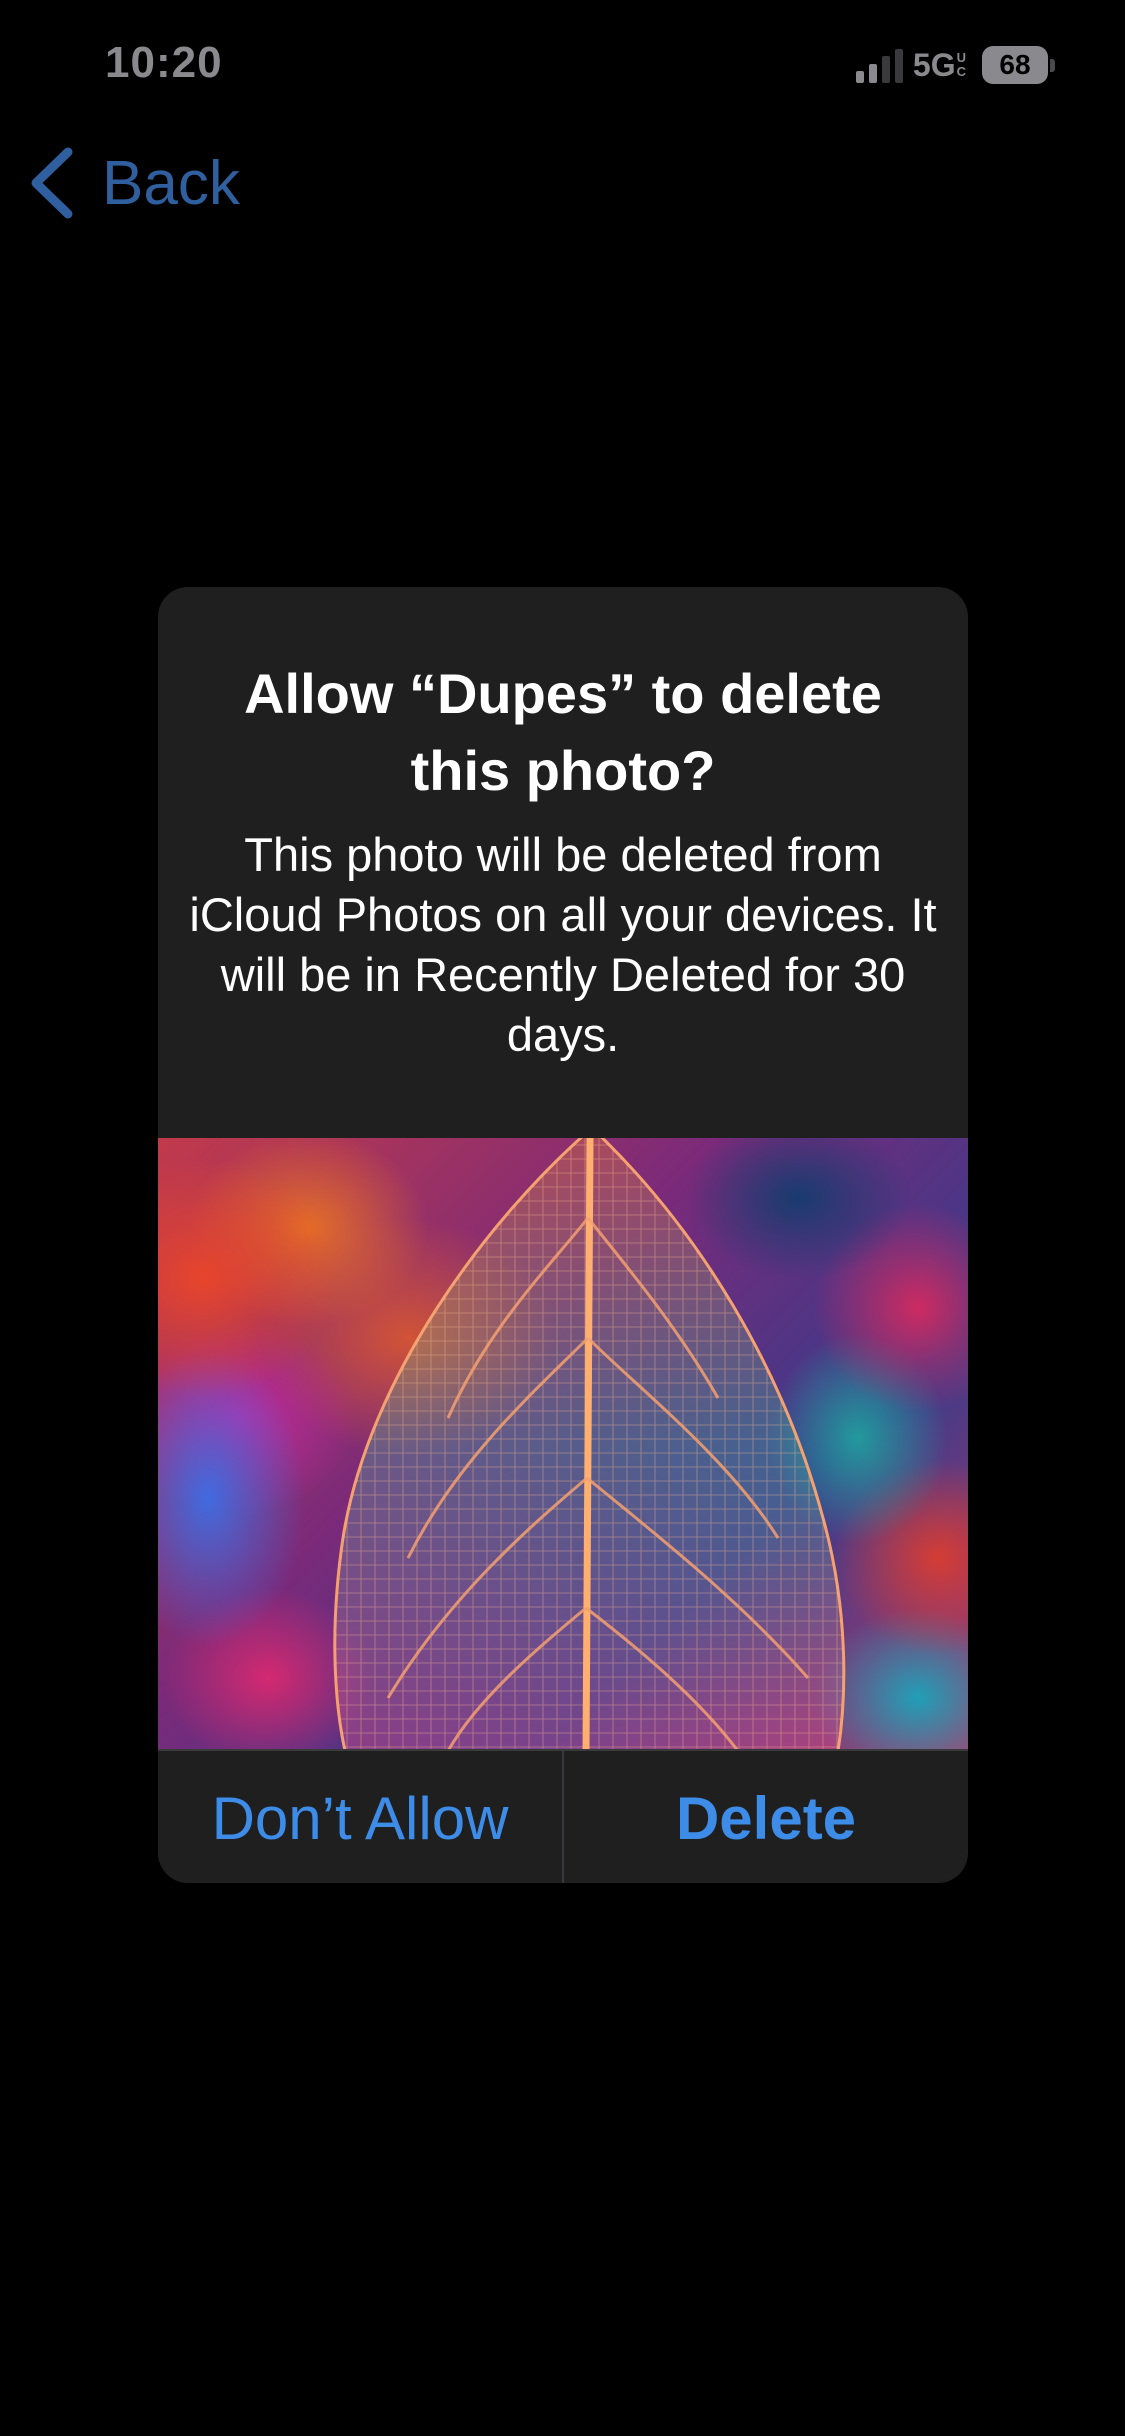 Image resolution: width=1125 pixels, height=2436 pixels. I want to click on network-type: 5G U C, so click(939, 65).